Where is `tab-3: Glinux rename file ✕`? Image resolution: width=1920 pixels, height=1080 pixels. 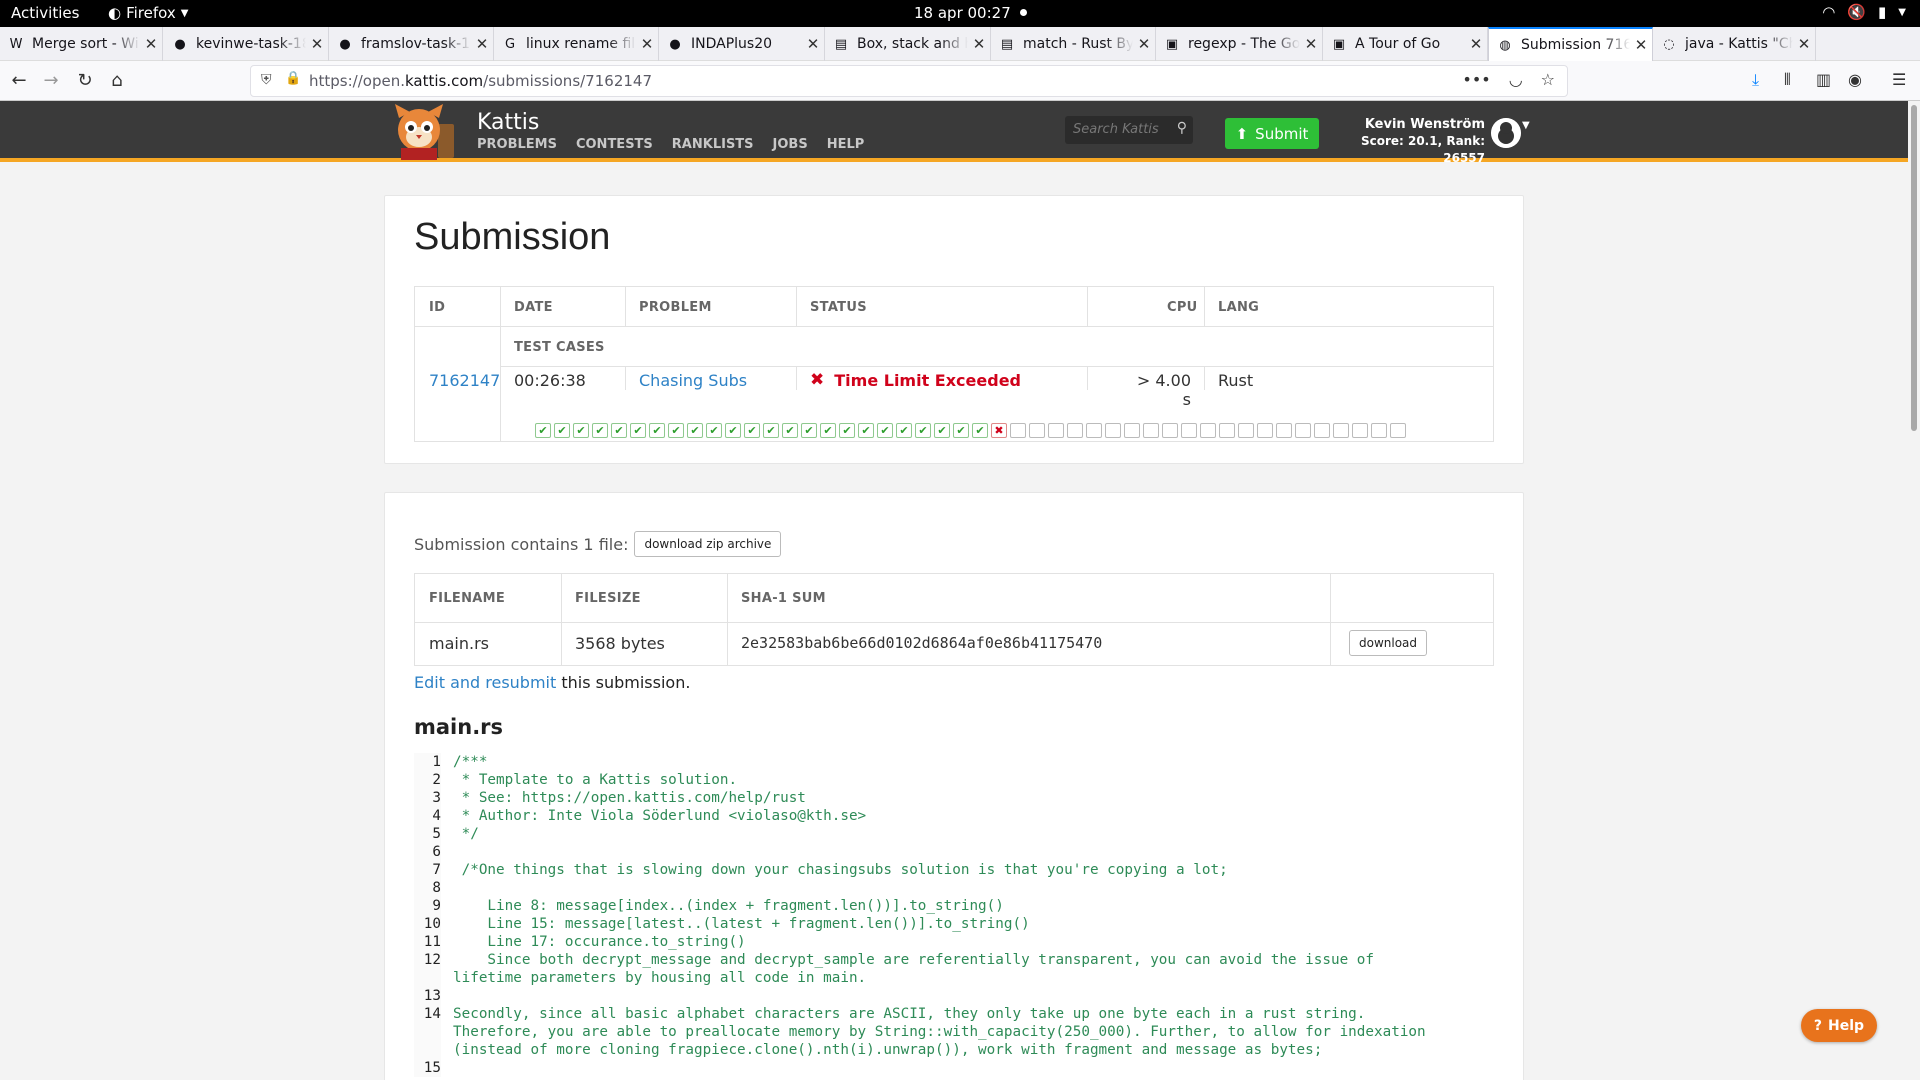 tab-3: Glinux rename file ✕ is located at coordinates (576, 44).